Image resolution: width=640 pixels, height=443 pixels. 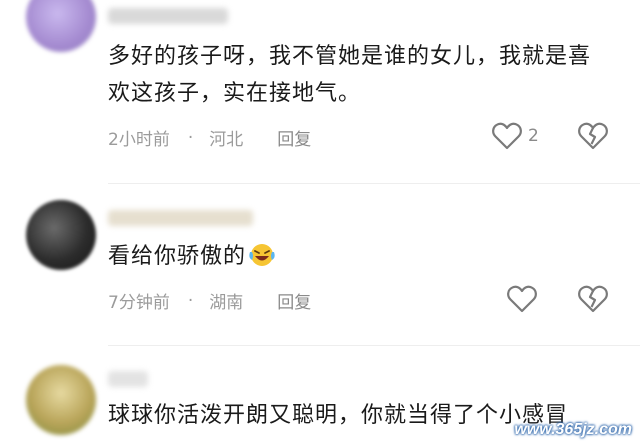 I want to click on comment-meta: 2小时前 · 河北 回复, so click(x=209, y=138).